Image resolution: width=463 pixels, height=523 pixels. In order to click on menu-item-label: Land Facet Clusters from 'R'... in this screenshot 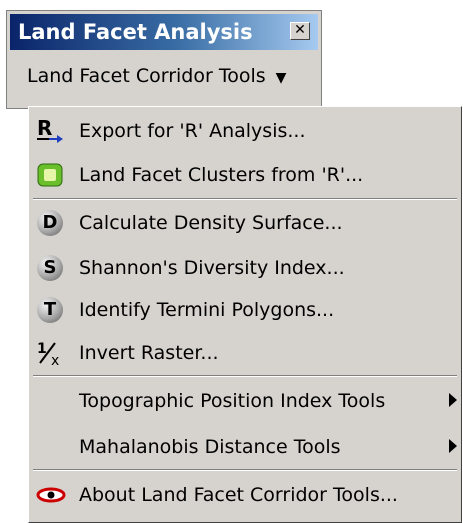, I will do `click(221, 175)`.